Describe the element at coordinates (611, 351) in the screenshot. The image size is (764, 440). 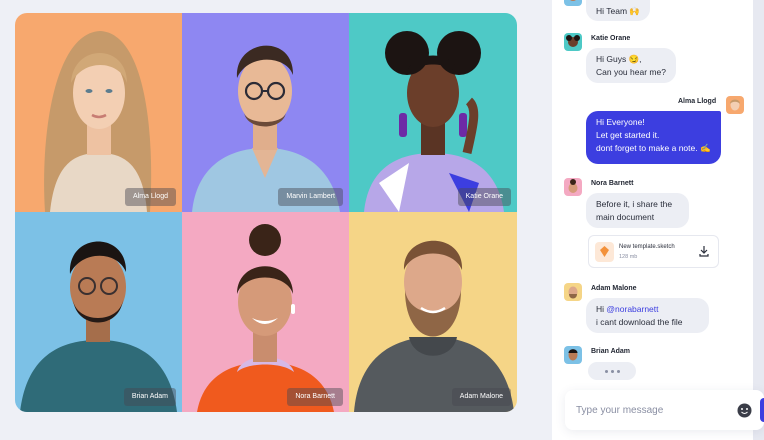
I see `sender-name: Brian Adam` at that location.